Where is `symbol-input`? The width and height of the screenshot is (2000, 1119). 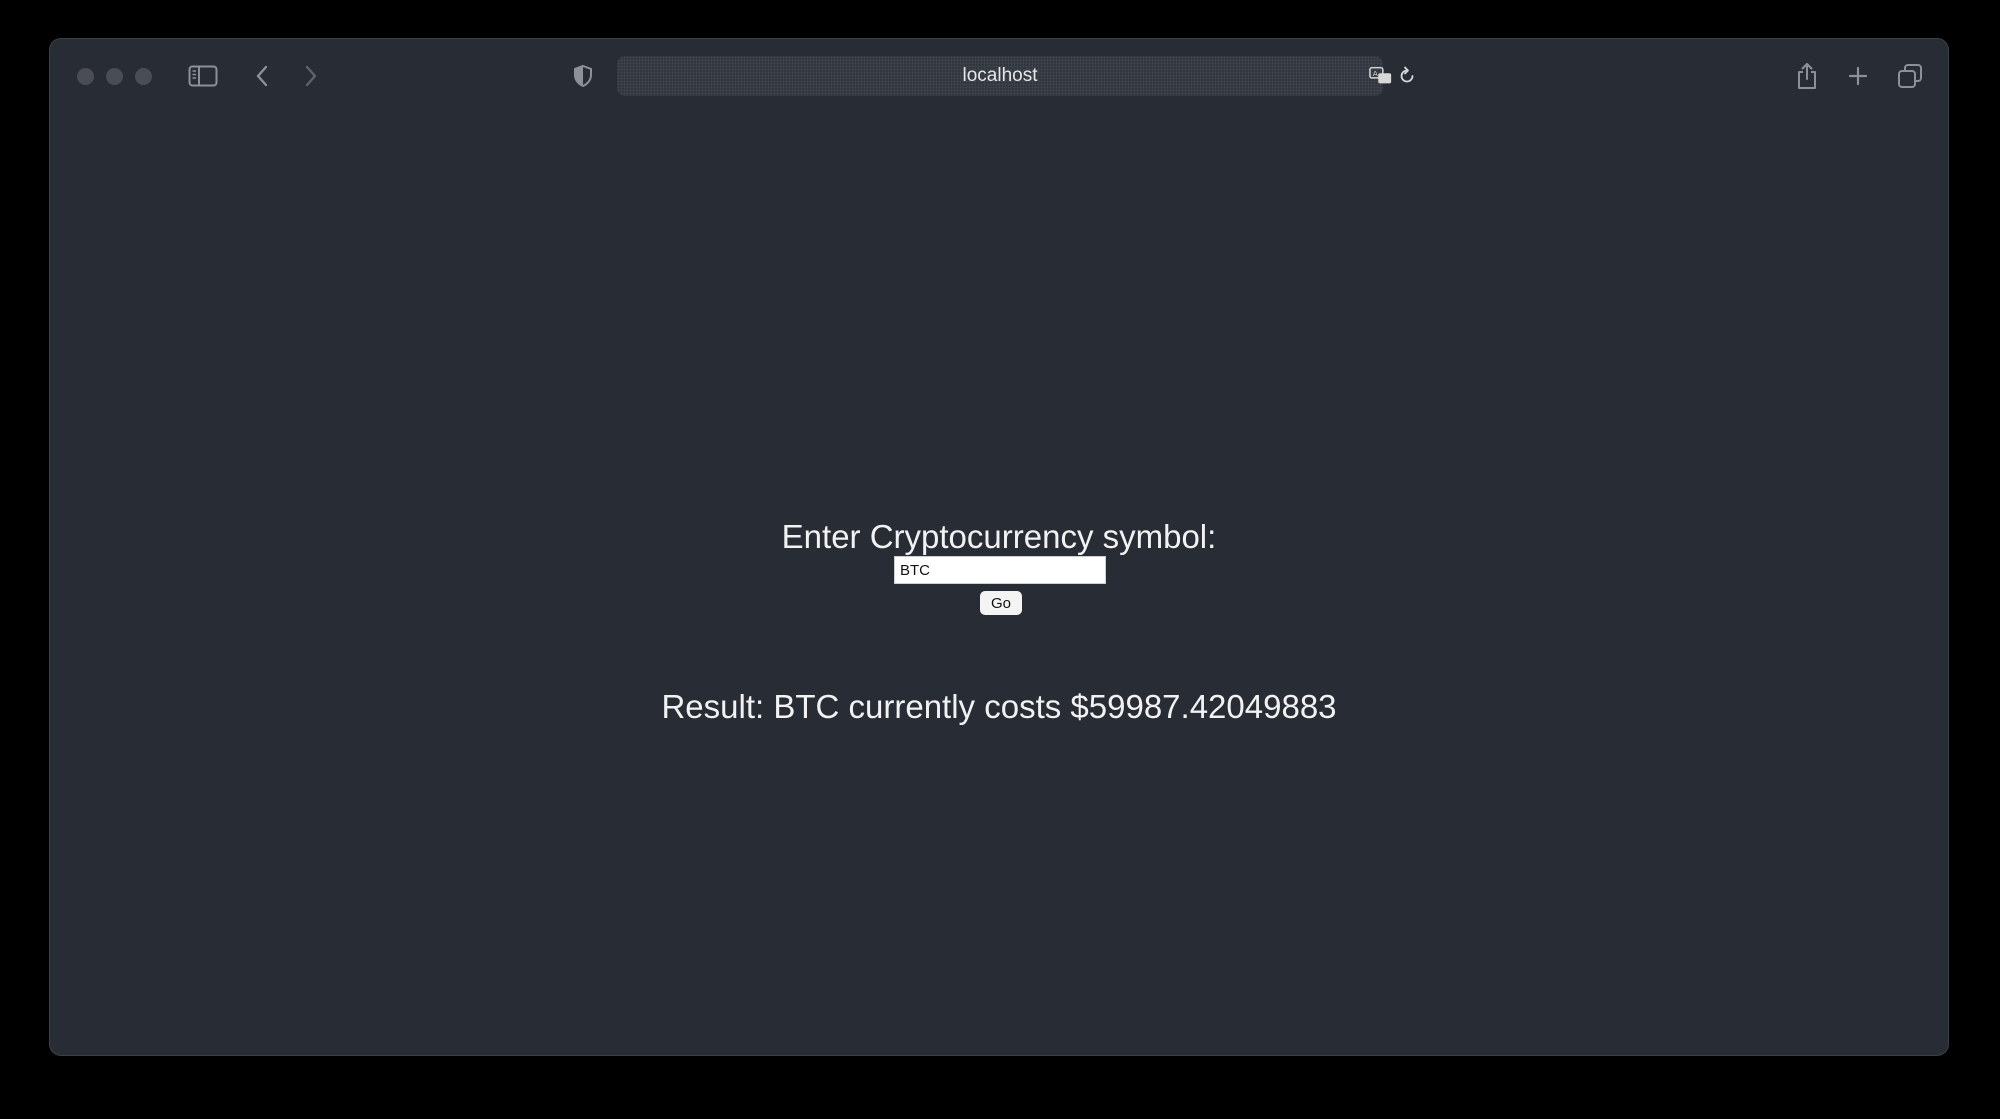
symbol-input is located at coordinates (1000, 570).